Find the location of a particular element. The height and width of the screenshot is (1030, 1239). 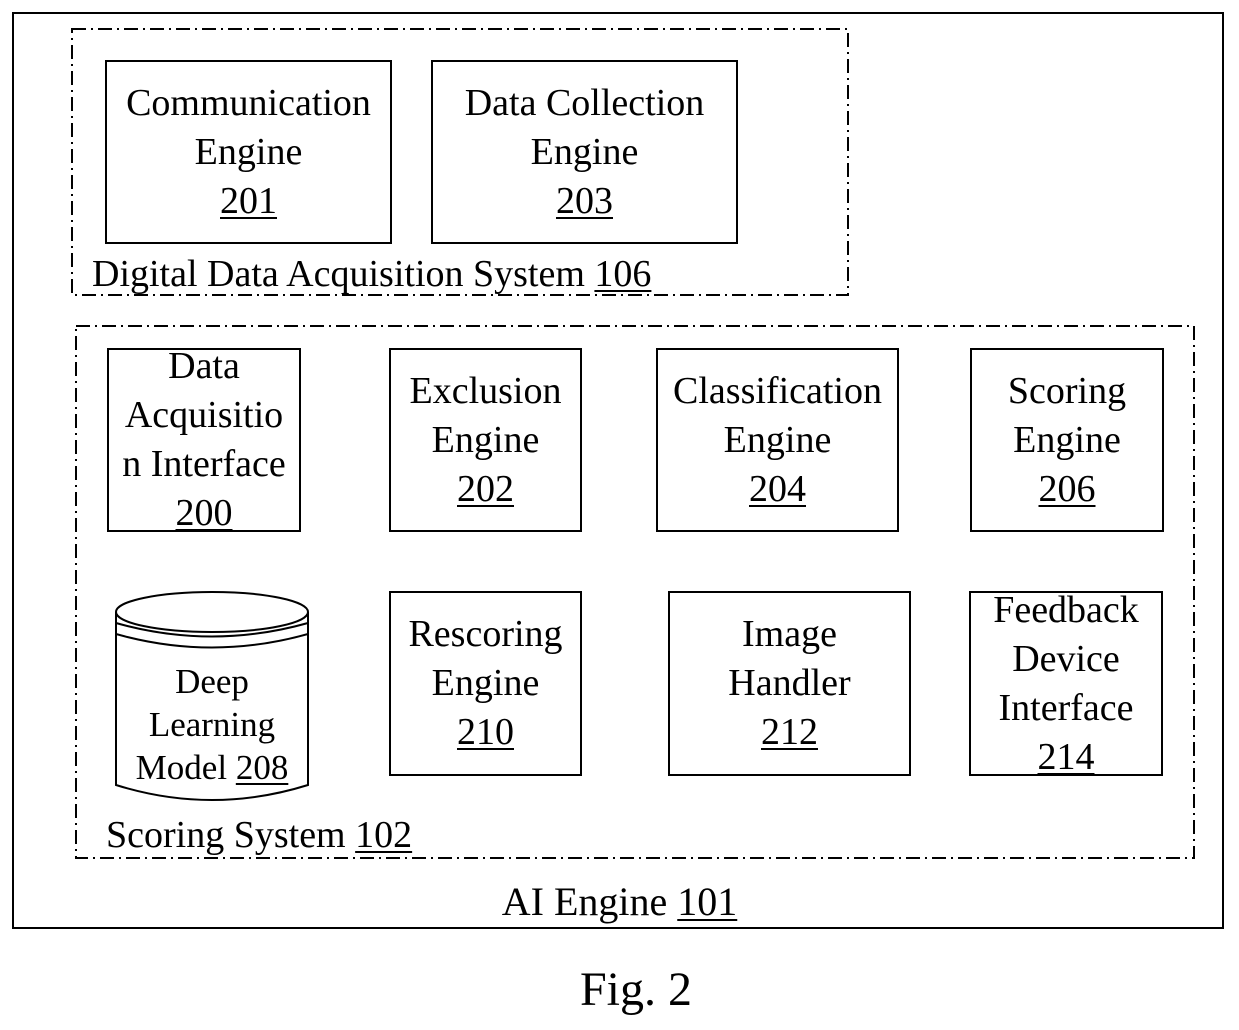

deep-learning-model-label: Deep Learning Model 208 is located at coordinates (212, 724).